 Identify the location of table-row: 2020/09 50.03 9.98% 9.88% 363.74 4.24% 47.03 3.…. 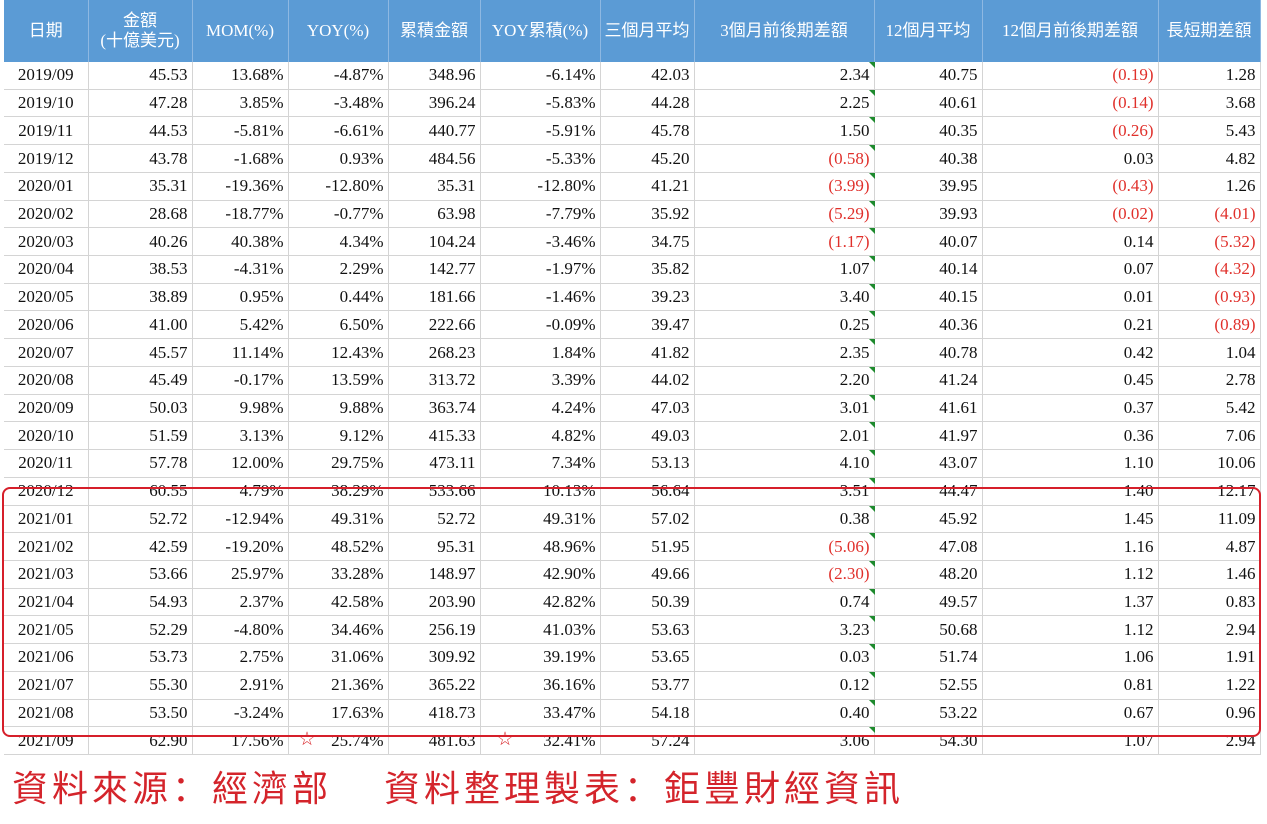
(632, 408).